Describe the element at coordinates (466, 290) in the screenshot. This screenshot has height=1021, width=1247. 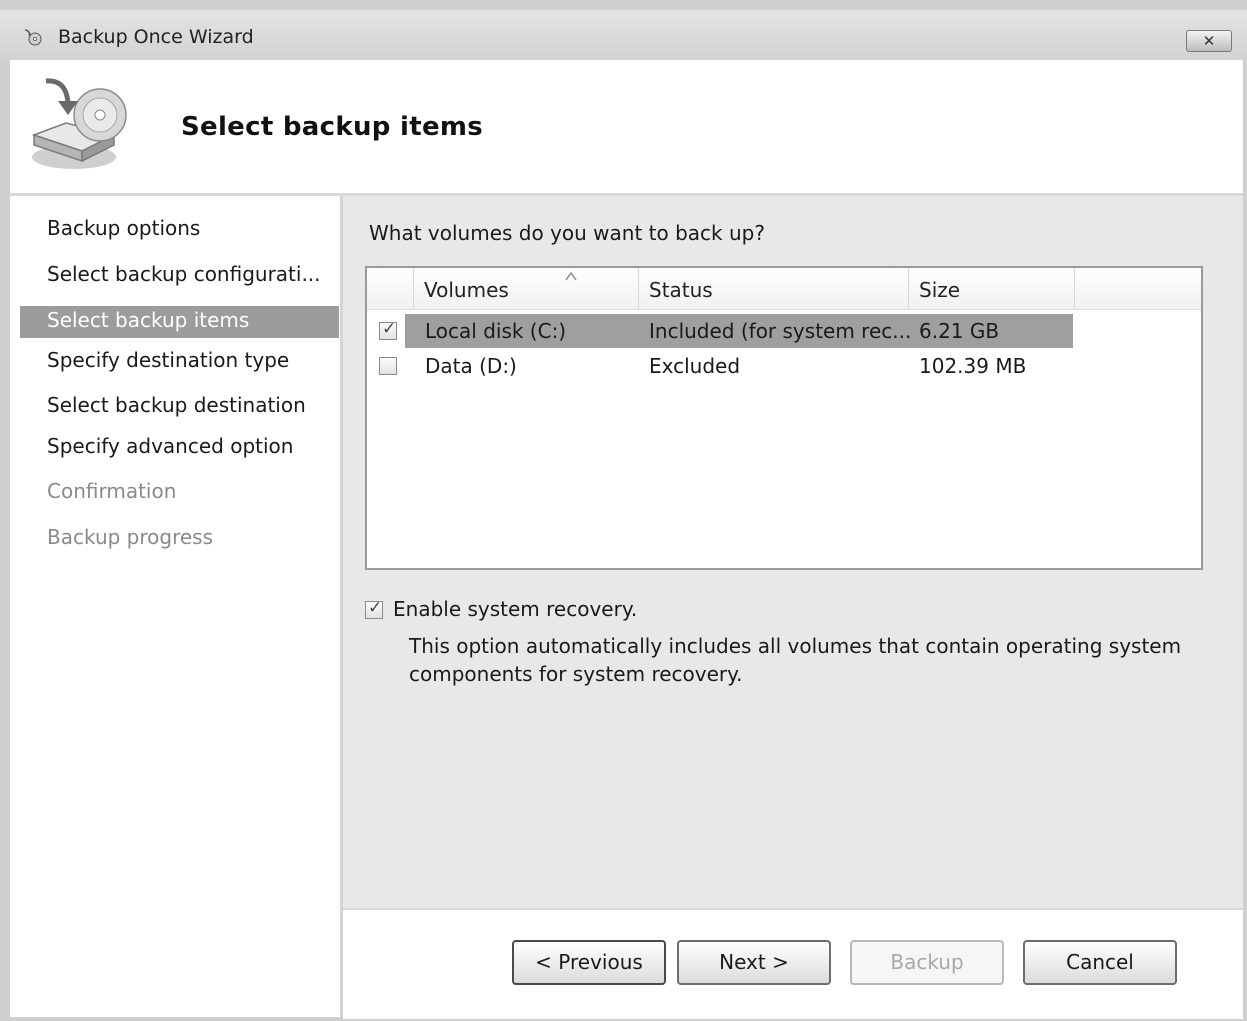
I see `column-header-label: Volumes` at that location.